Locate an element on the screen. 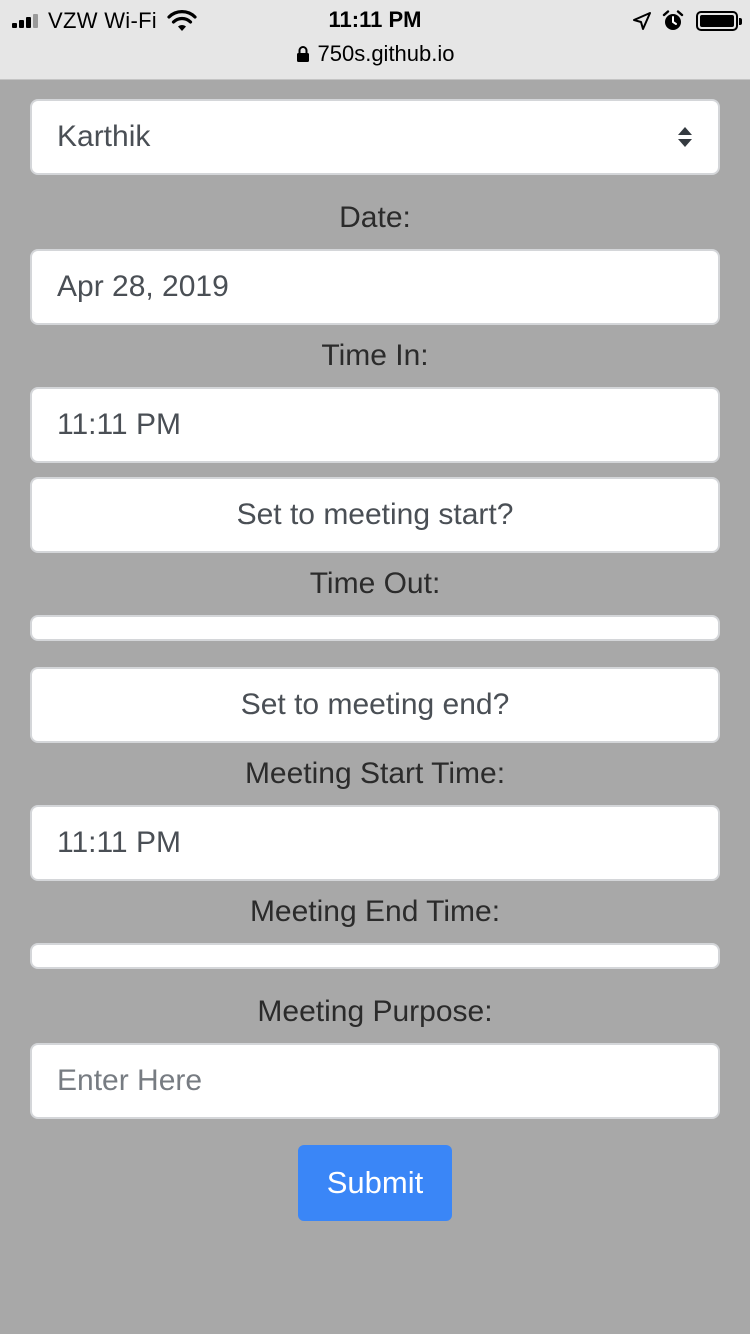 Image resolution: width=750 pixels, height=1334 pixels. time-in-value: 11:11 PM is located at coordinates (119, 424).